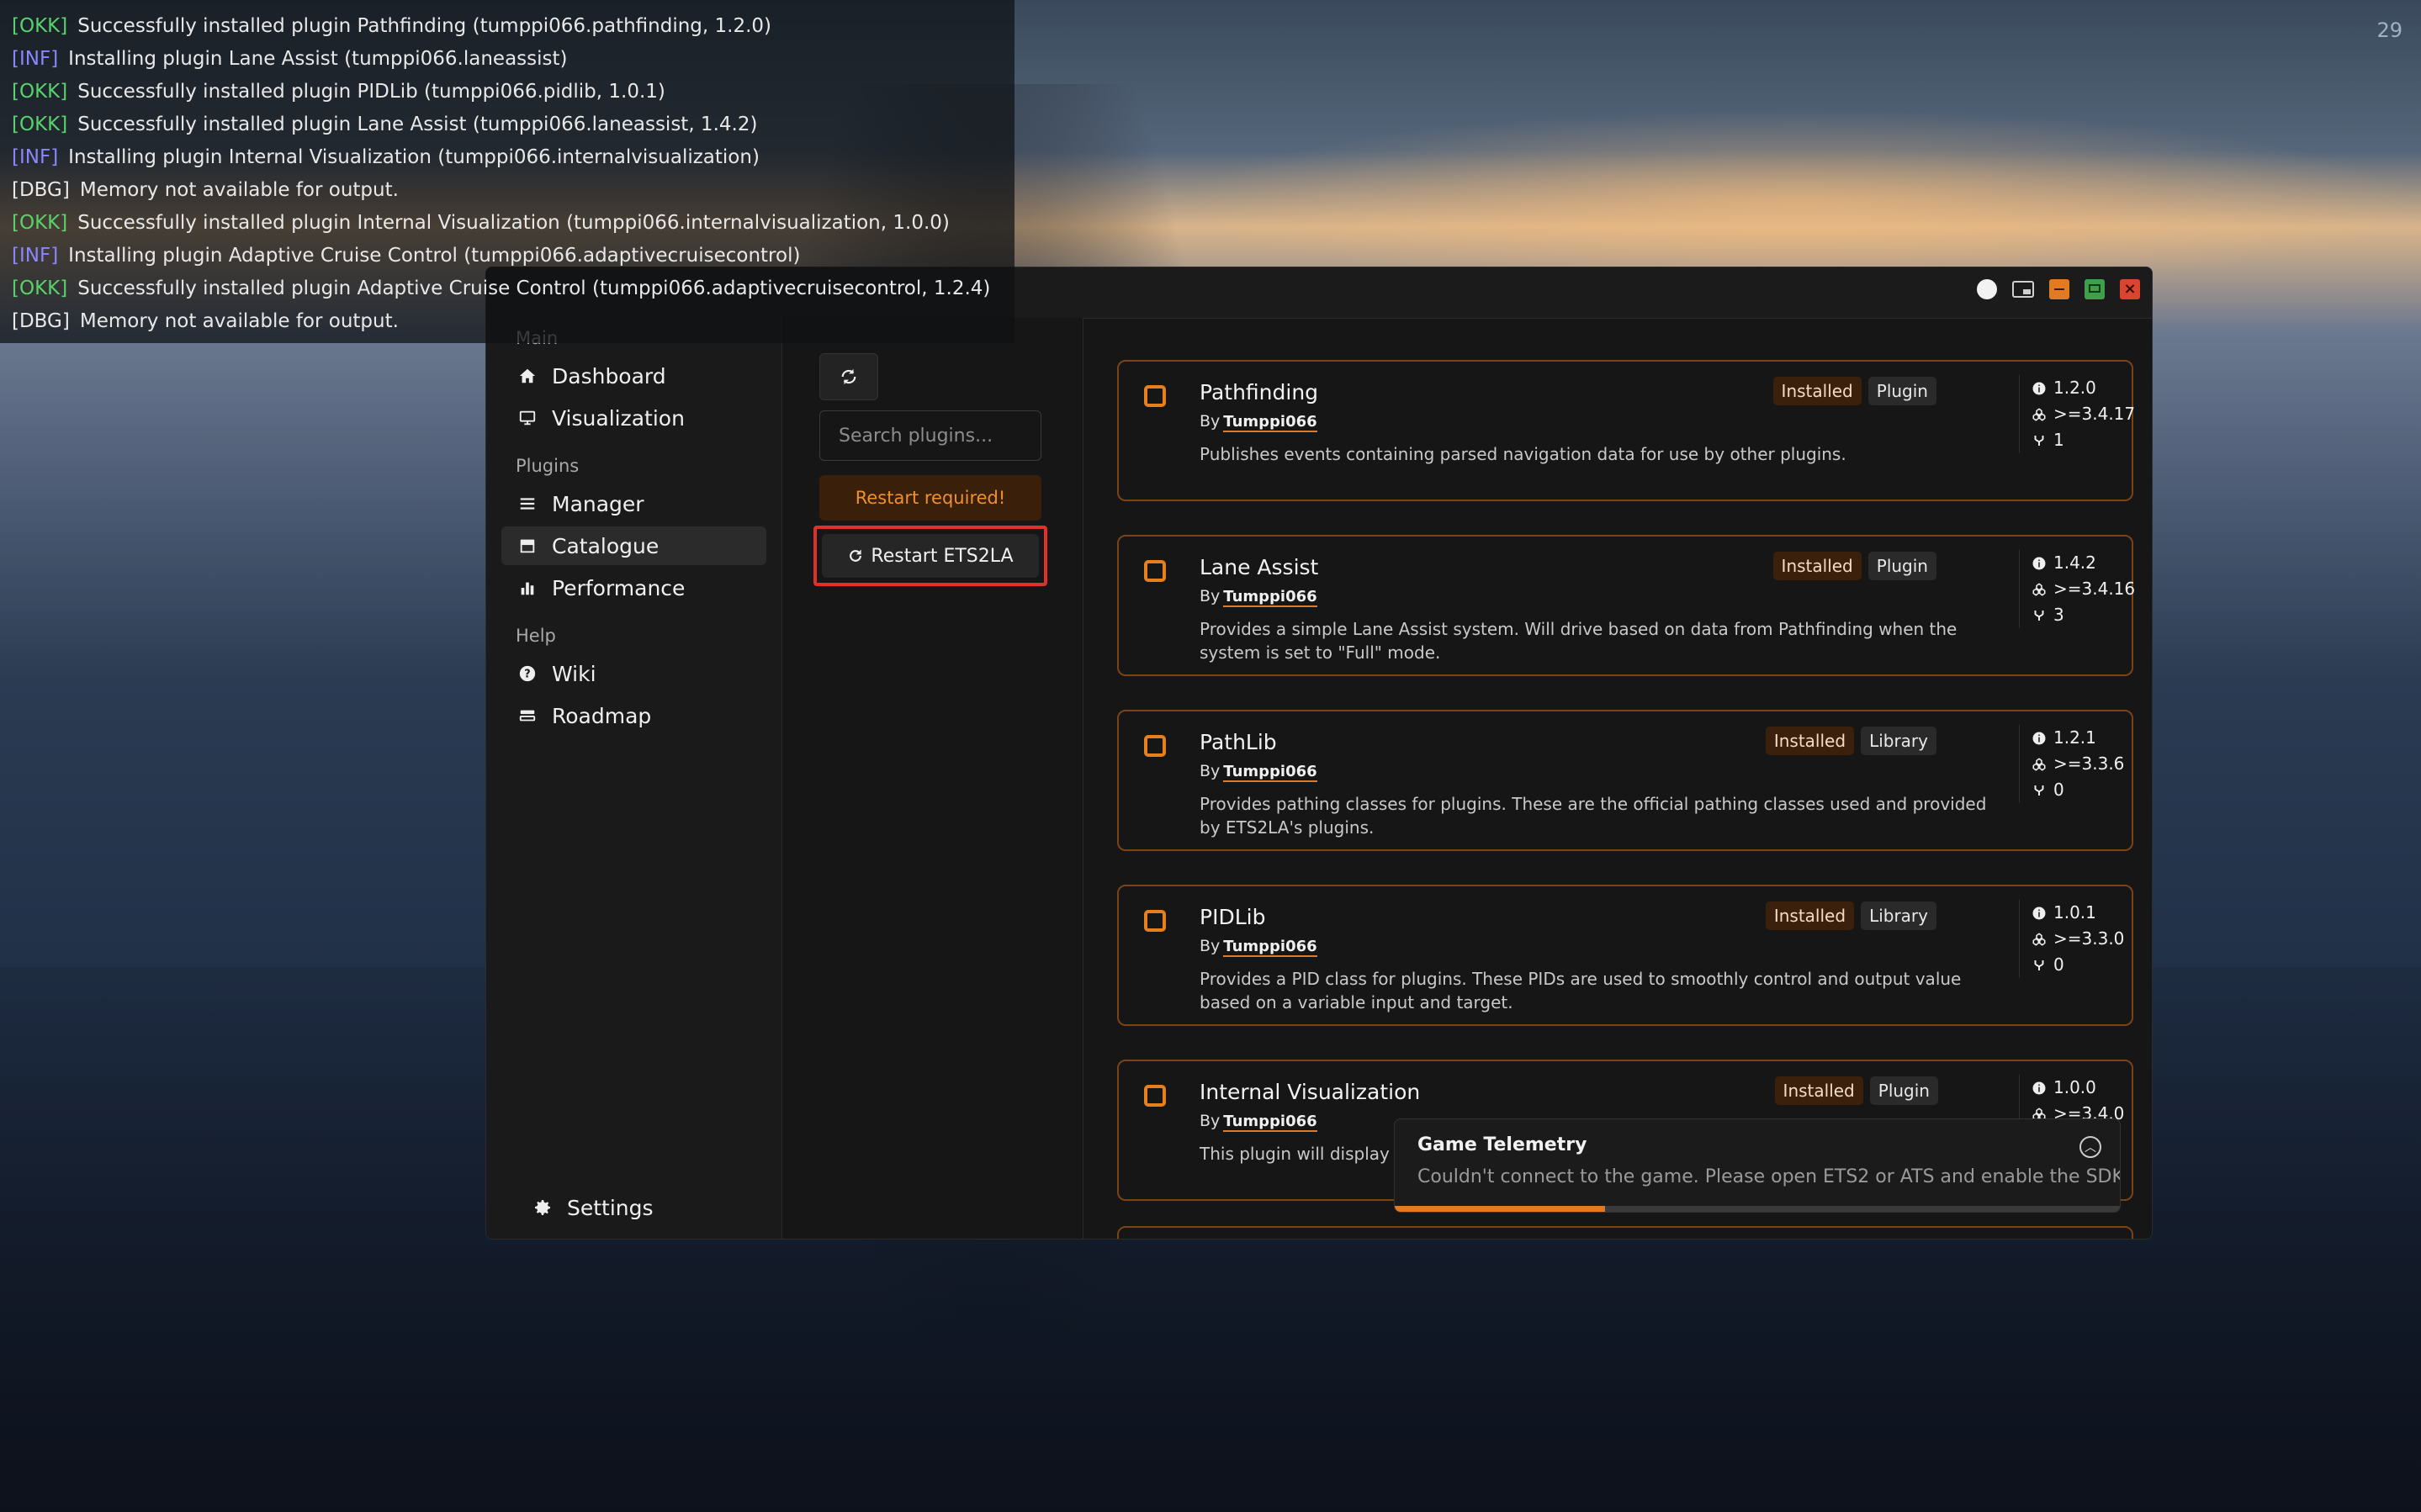 The width and height of the screenshot is (2421, 1512). What do you see at coordinates (2082, 790) in the screenshot?
I see `dependents-row: 0` at bounding box center [2082, 790].